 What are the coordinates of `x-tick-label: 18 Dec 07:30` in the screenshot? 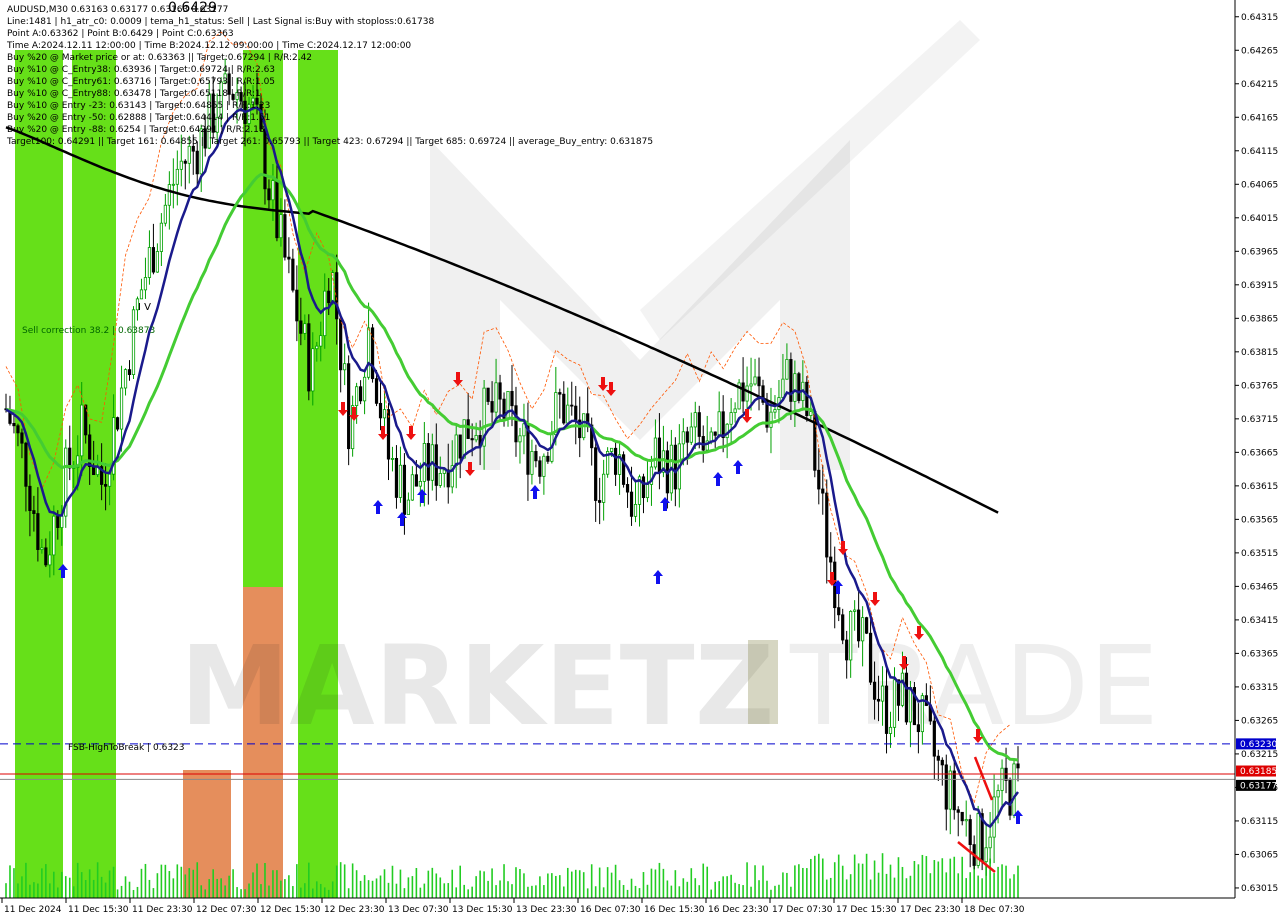 It's located at (994, 910).